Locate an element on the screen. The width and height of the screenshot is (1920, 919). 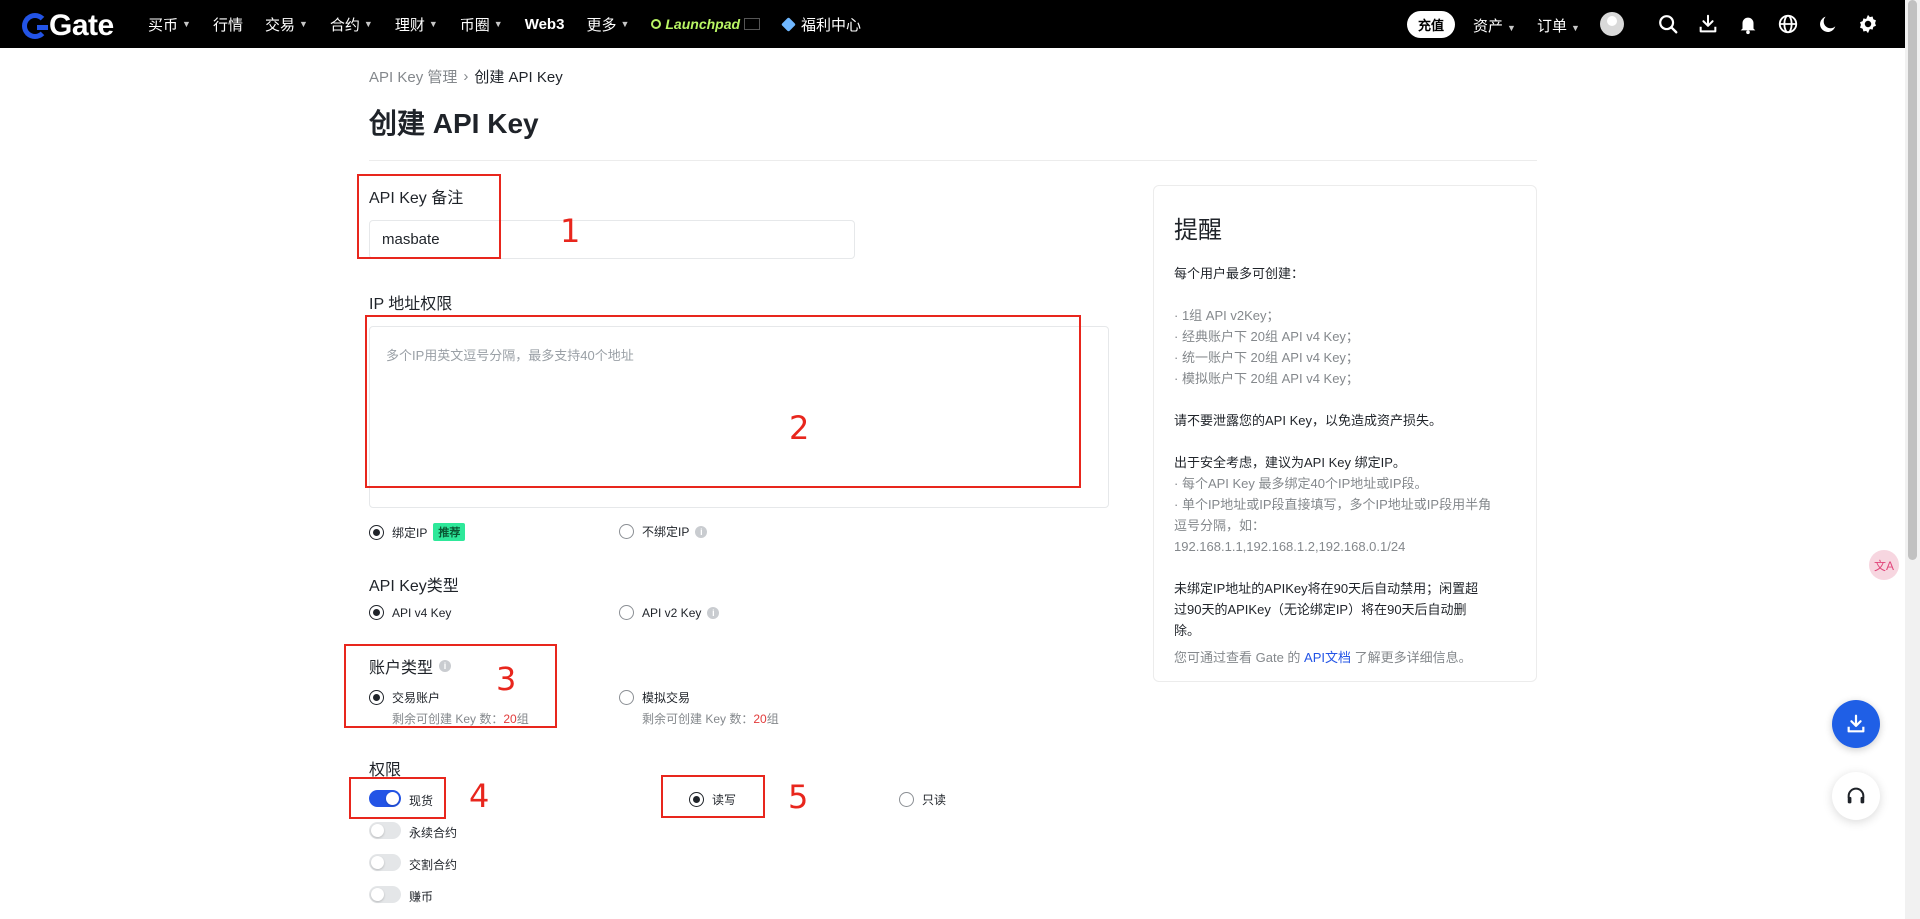
annotation-number-1: 1 is located at coordinates (570, 231).